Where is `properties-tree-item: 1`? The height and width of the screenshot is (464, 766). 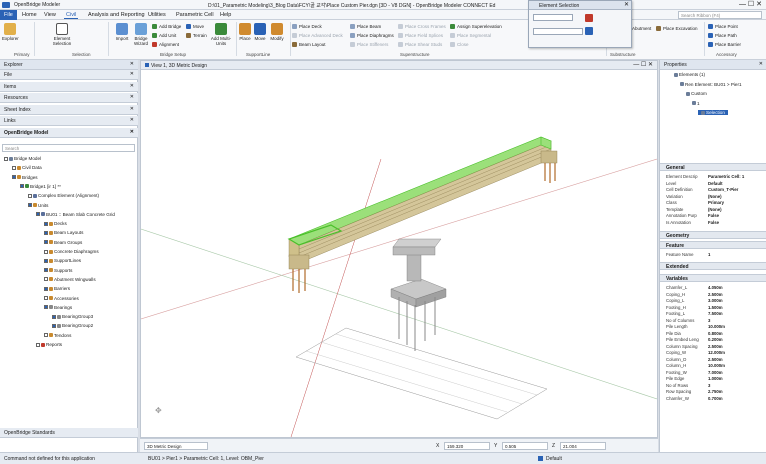
properties-tree-item: 1 is located at coordinates (696, 103).